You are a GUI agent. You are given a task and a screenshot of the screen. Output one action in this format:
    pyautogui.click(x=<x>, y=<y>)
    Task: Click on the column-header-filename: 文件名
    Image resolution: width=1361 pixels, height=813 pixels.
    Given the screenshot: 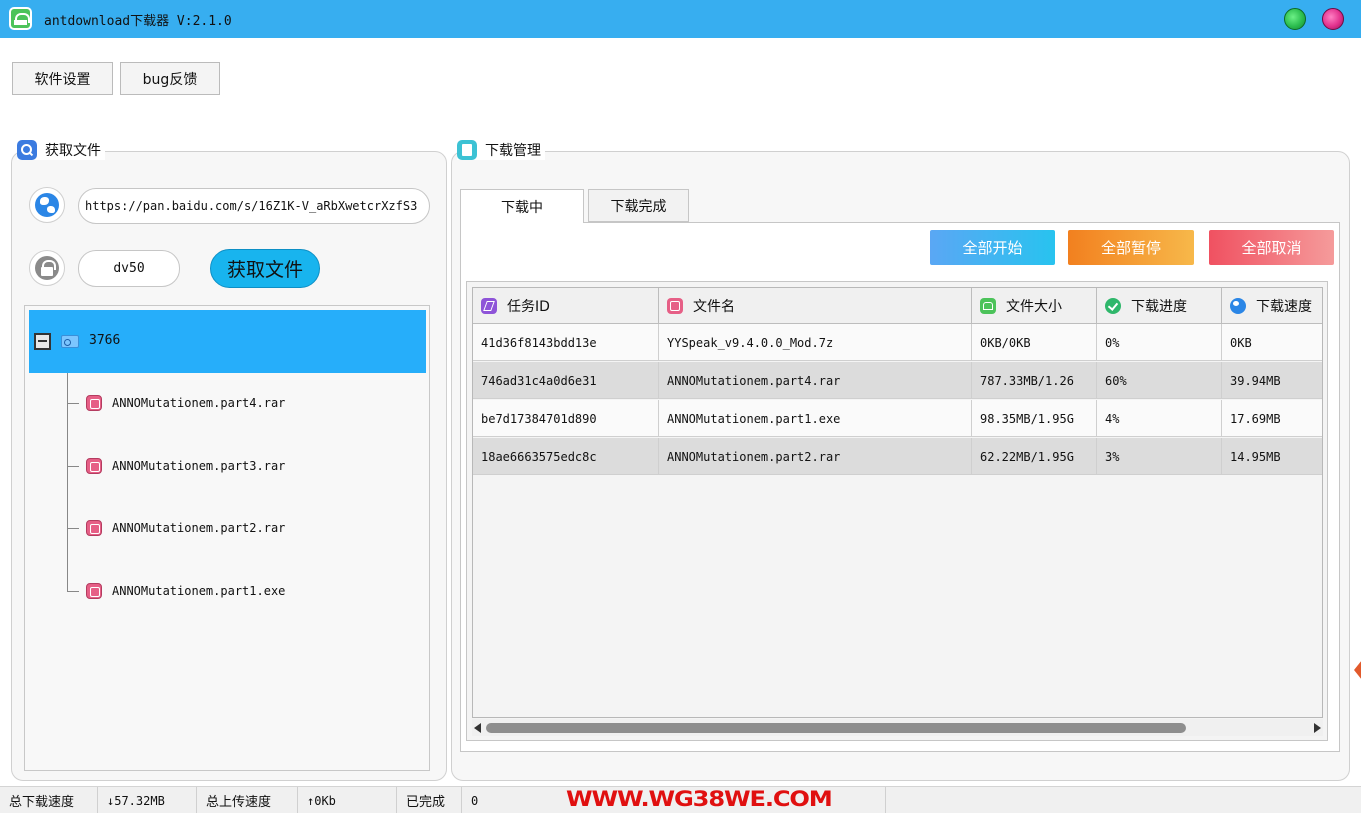 What is the action you would take?
    pyautogui.click(x=815, y=306)
    